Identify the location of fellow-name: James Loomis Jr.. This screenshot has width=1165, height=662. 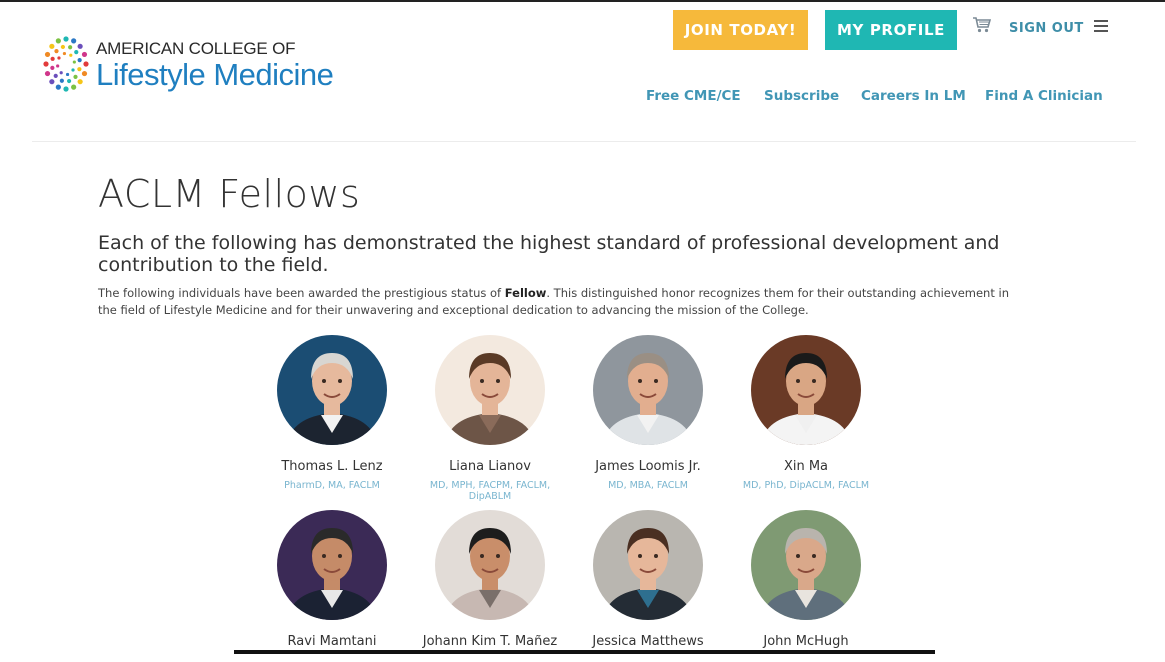
(648, 466).